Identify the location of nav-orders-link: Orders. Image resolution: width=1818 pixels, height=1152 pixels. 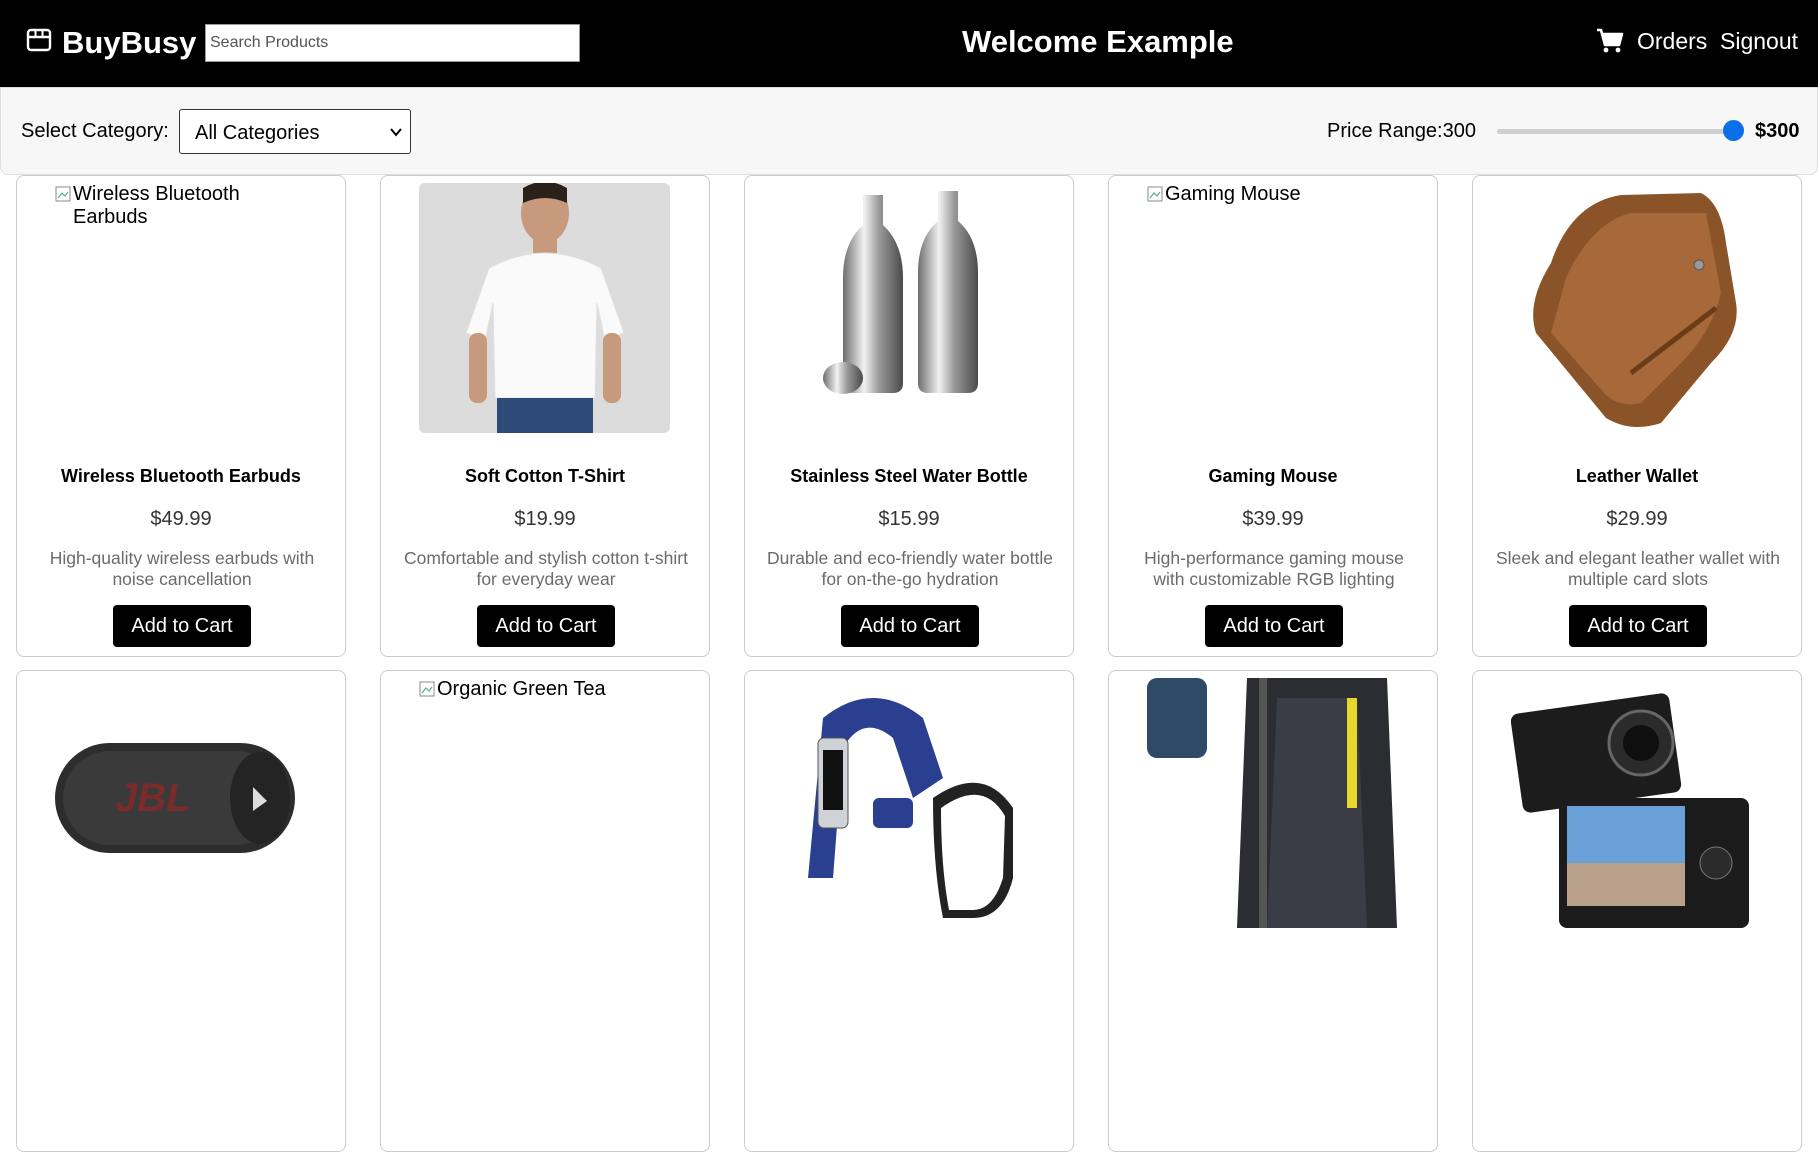
(1672, 41).